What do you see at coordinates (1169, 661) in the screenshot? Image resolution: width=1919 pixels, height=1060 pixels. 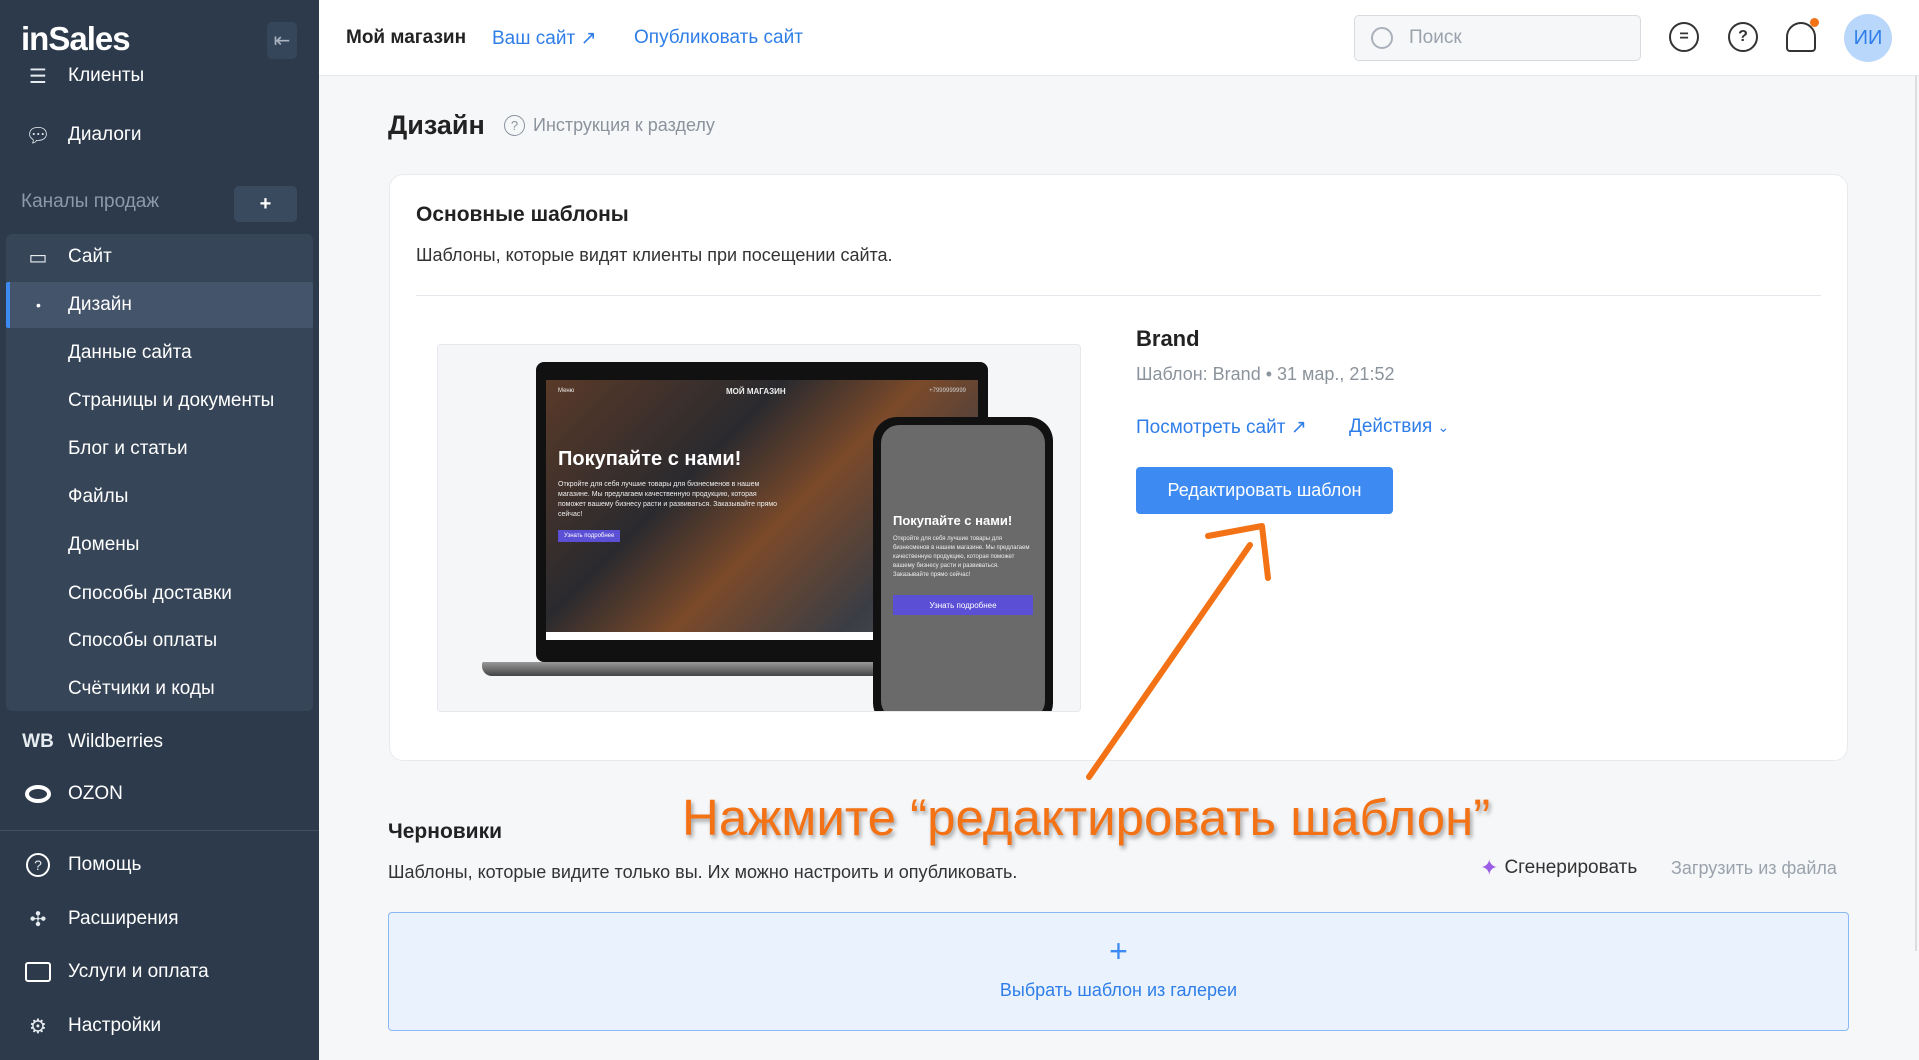 I see `arrow-line` at bounding box center [1169, 661].